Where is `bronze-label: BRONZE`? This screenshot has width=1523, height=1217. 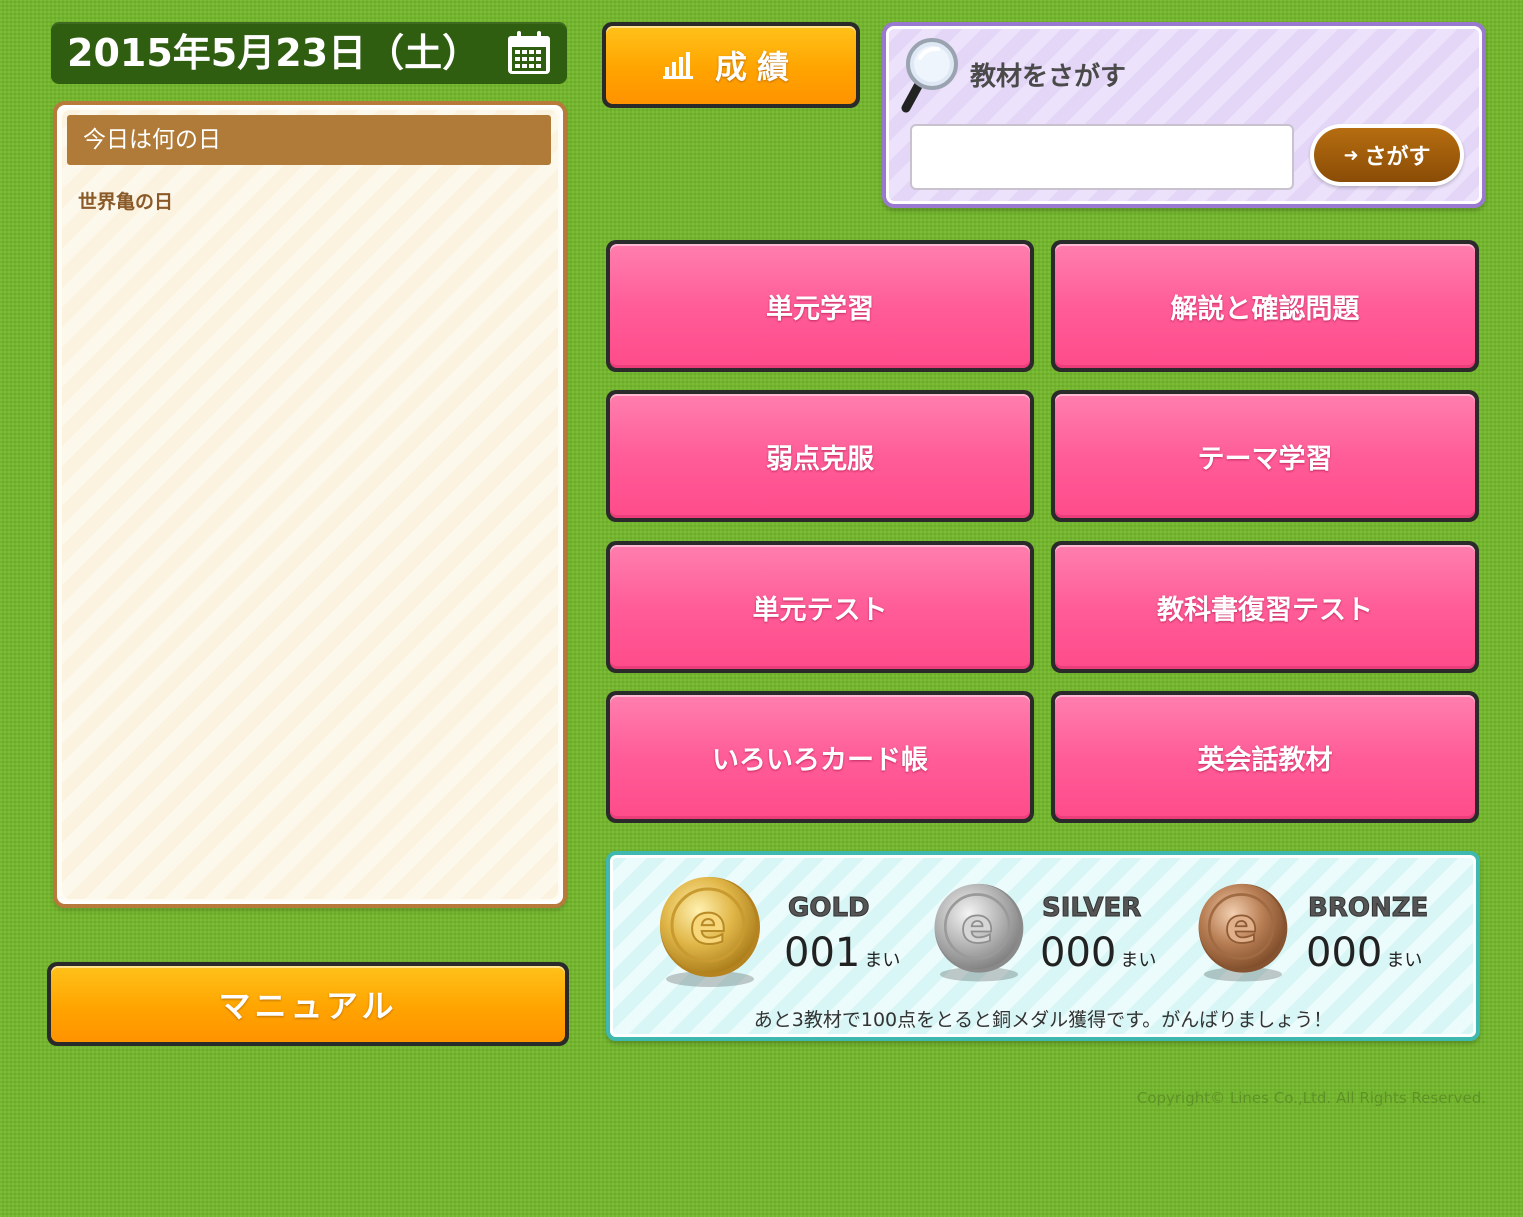 bronze-label: BRONZE is located at coordinates (1368, 908).